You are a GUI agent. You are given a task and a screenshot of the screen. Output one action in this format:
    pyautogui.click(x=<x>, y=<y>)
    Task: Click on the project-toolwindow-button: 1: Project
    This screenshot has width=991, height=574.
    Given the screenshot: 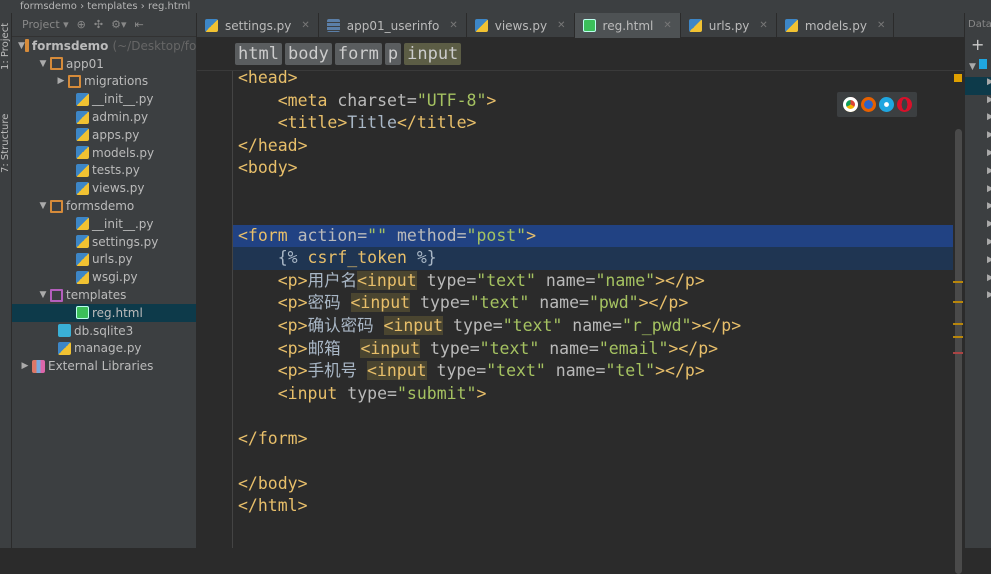 What is the action you would take?
    pyautogui.click(x=6, y=46)
    